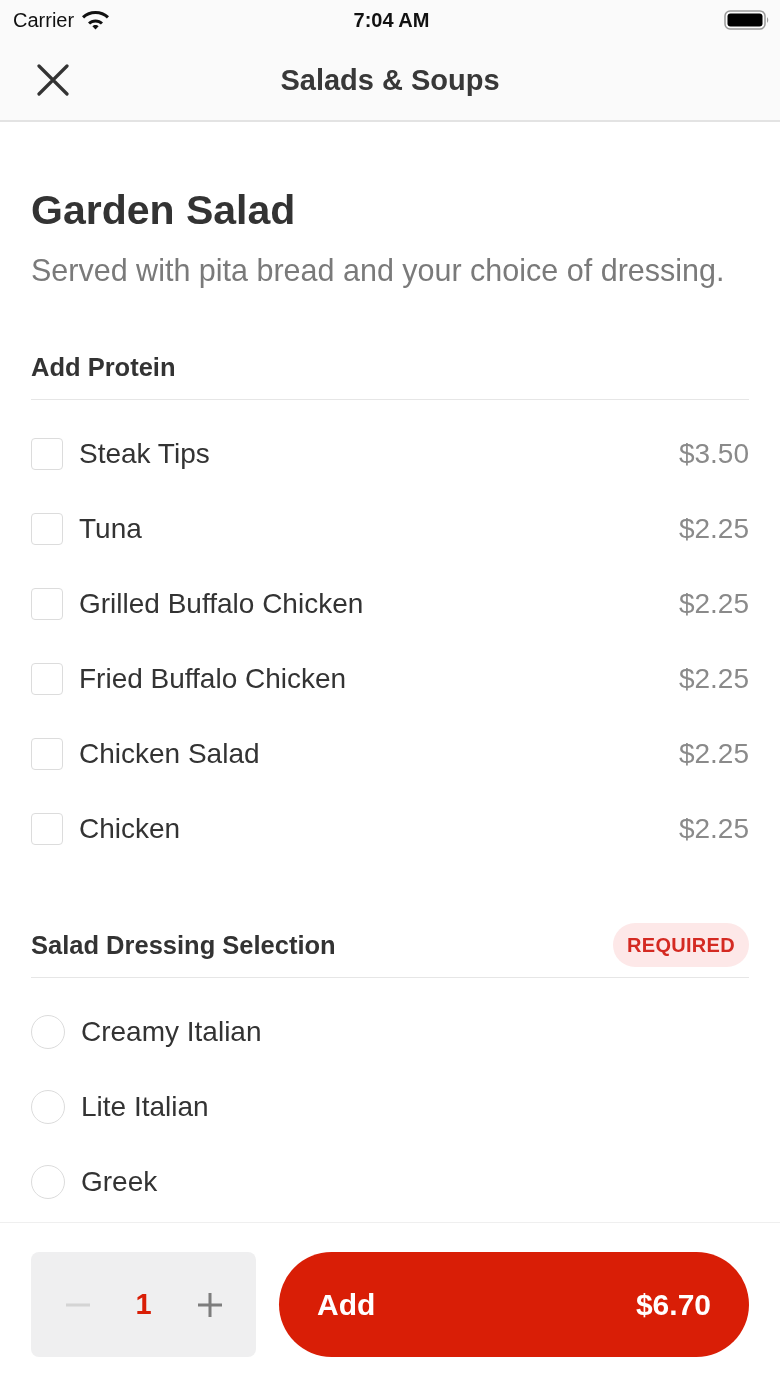 The image size is (780, 1387). What do you see at coordinates (213, 678) in the screenshot?
I see `option-label: Fried Buffalo Chicken` at bounding box center [213, 678].